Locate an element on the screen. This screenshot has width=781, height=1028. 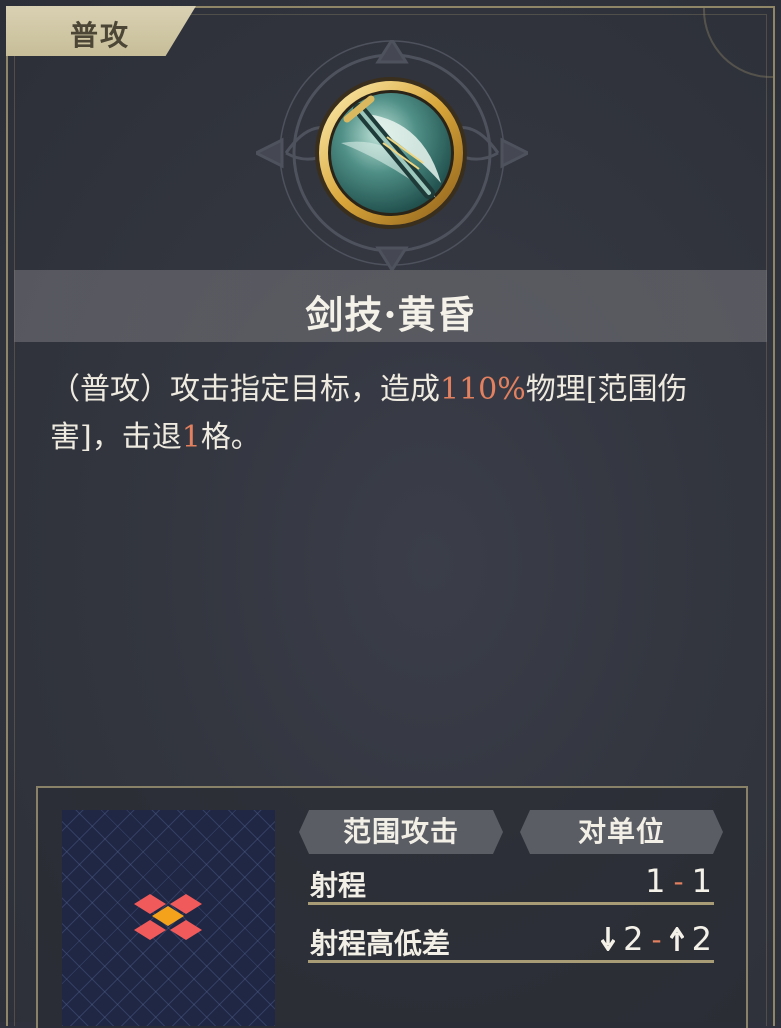
skill-description: （普攻）攻击指定目标，造成110%物理[范围伤害]，击退1格。 is located at coordinates (390, 414).